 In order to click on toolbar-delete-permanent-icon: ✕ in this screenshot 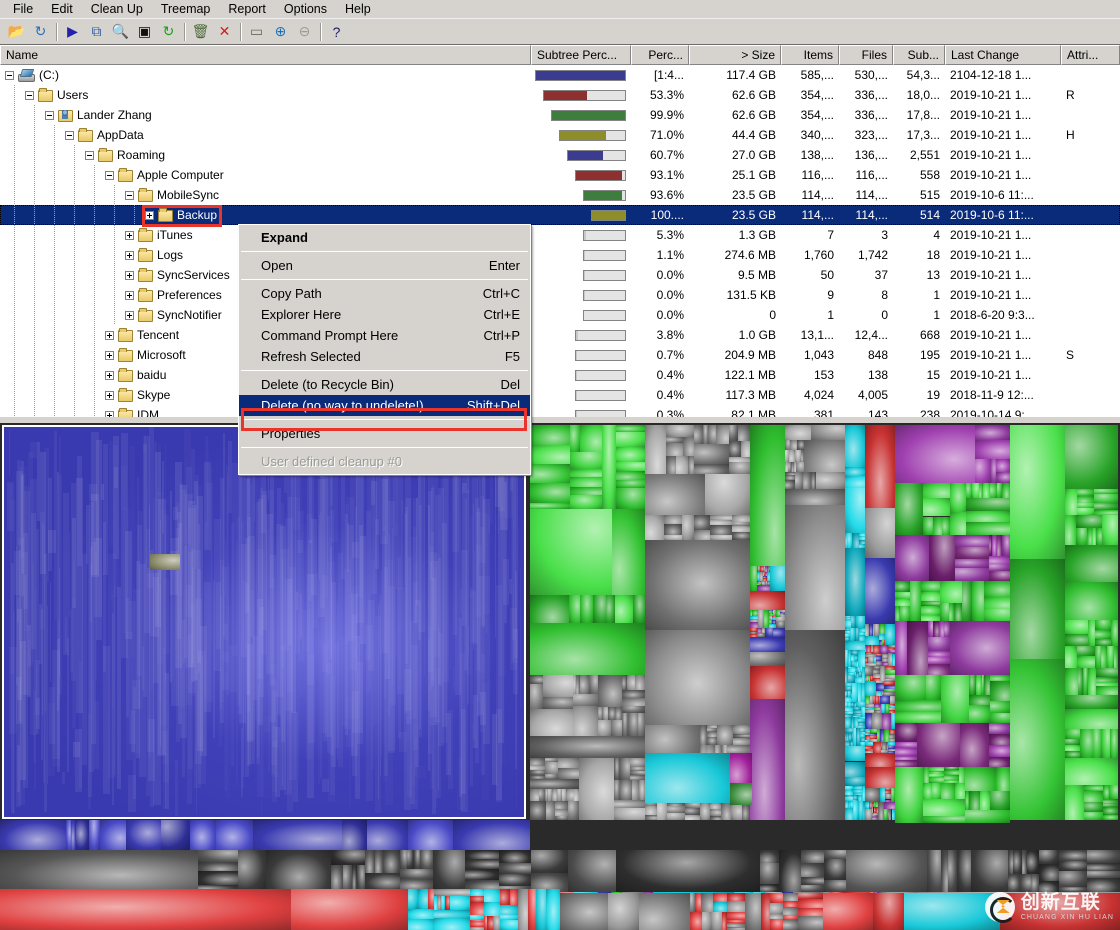, I will do `click(224, 32)`.